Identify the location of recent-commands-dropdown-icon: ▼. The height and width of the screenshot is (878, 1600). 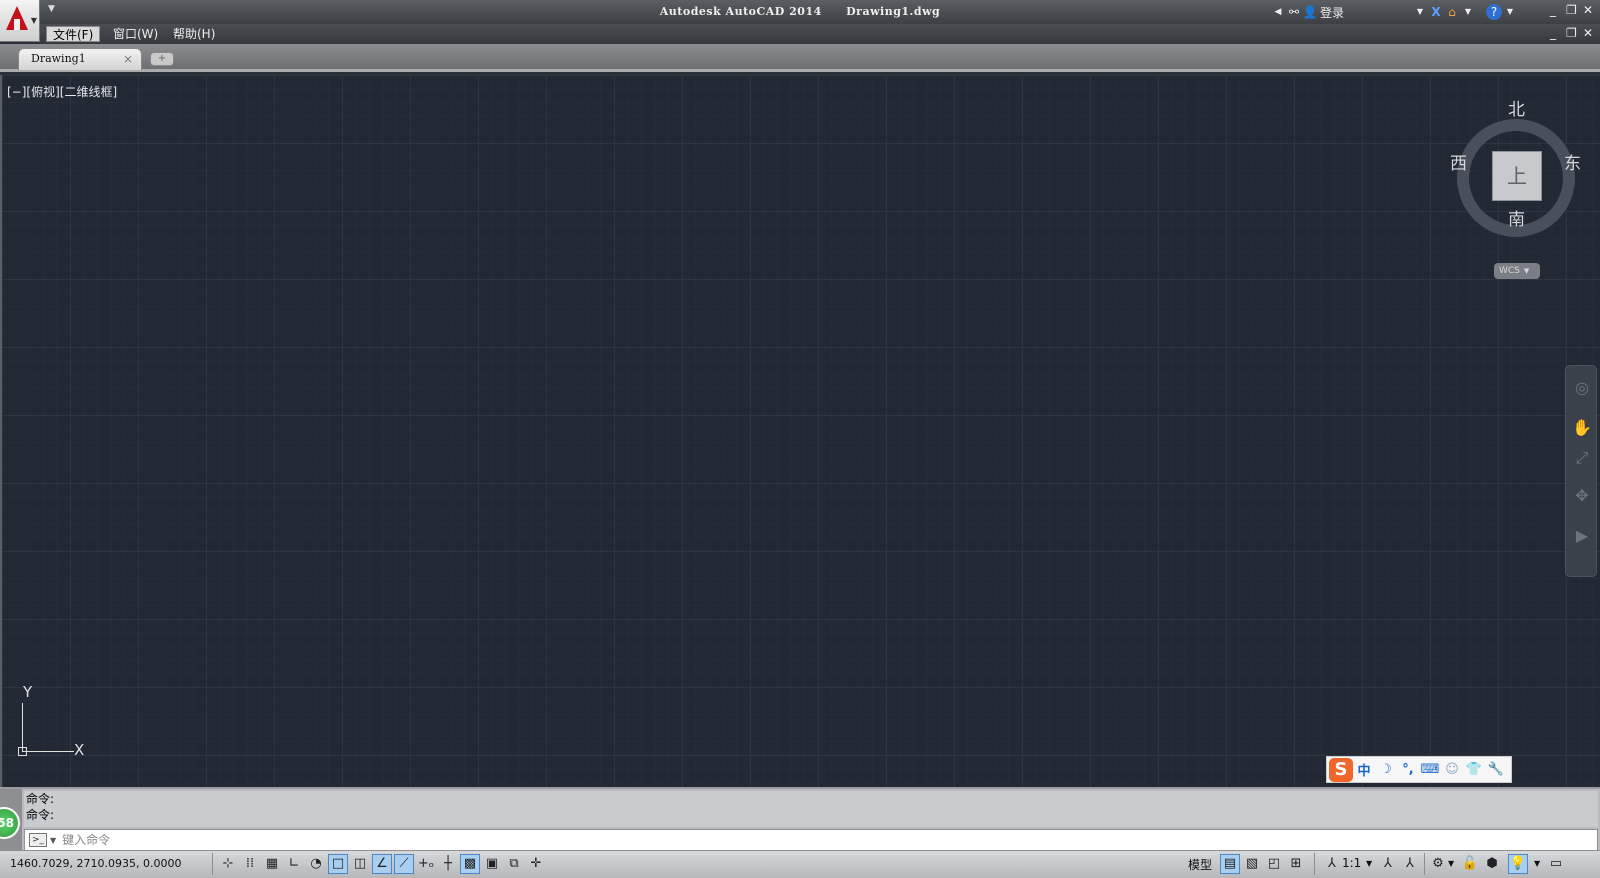
(53, 840).